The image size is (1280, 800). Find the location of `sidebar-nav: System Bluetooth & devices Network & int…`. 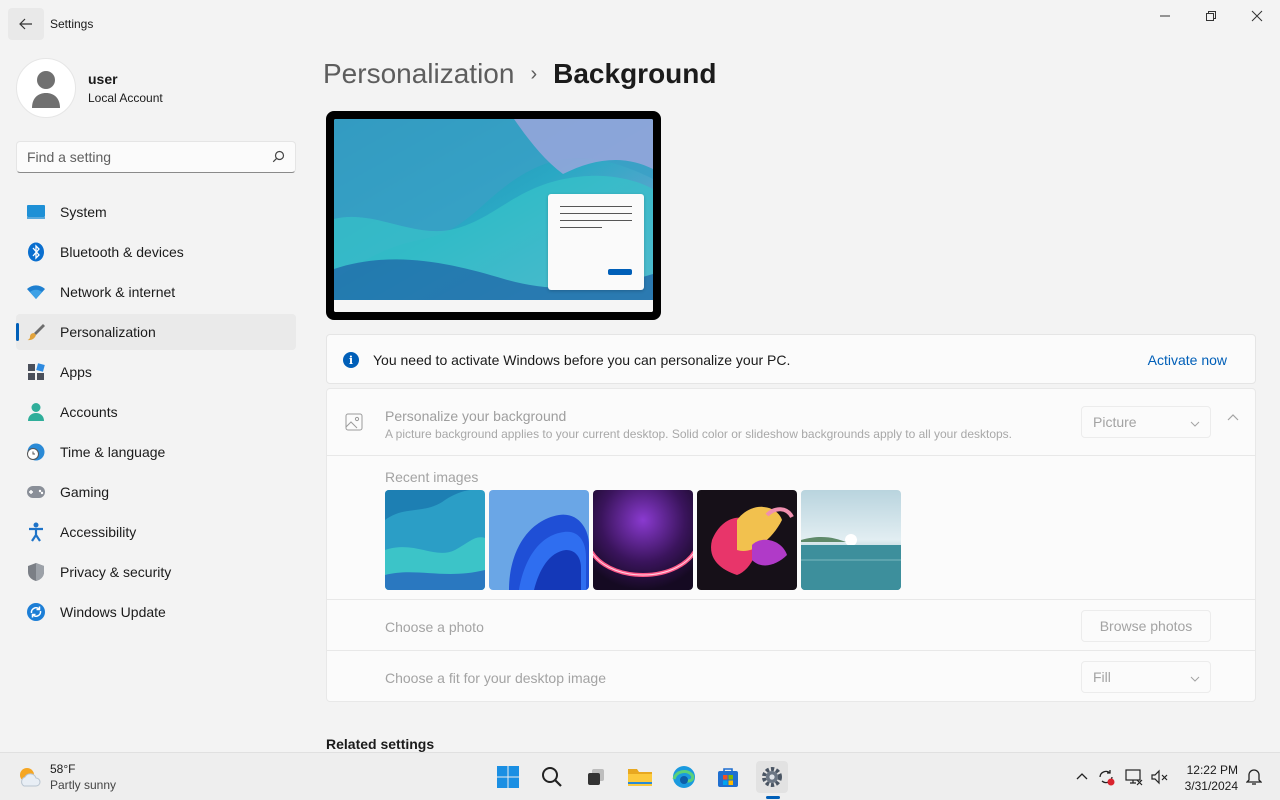

sidebar-nav: System Bluetooth & devices Network & int… is located at coordinates (156, 414).